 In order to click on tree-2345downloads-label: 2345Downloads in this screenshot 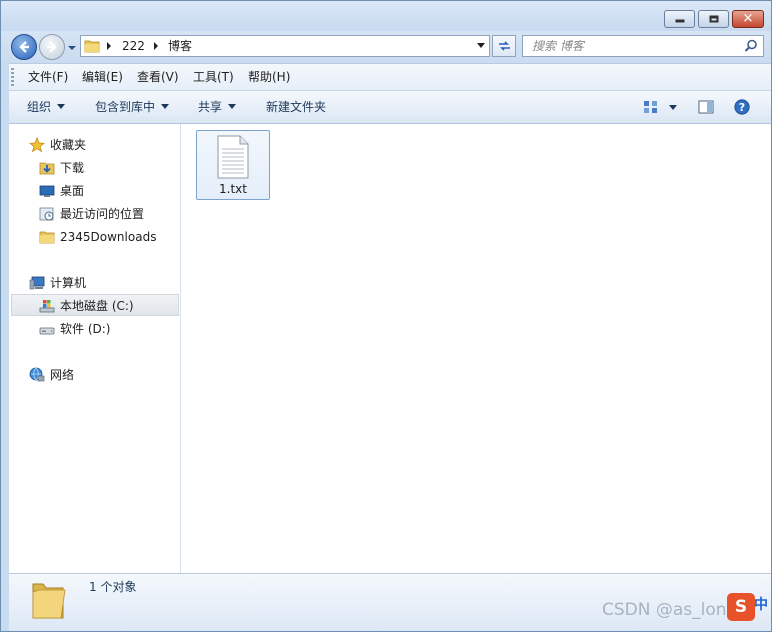, I will do `click(108, 237)`.